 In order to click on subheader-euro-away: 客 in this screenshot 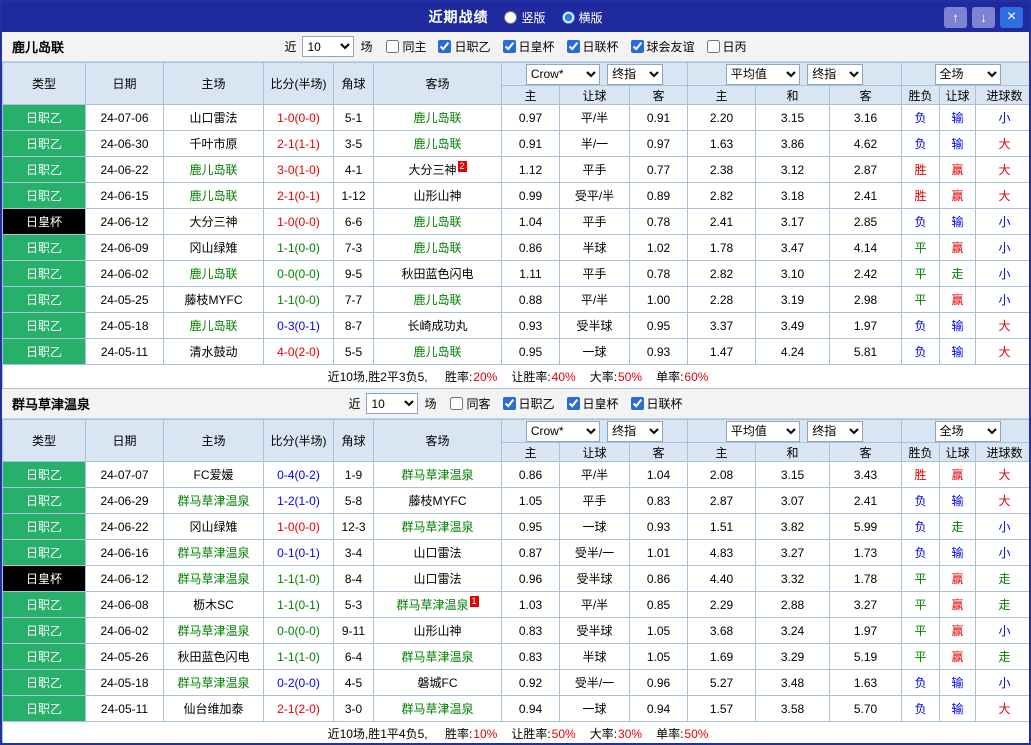, I will do `click(866, 95)`.